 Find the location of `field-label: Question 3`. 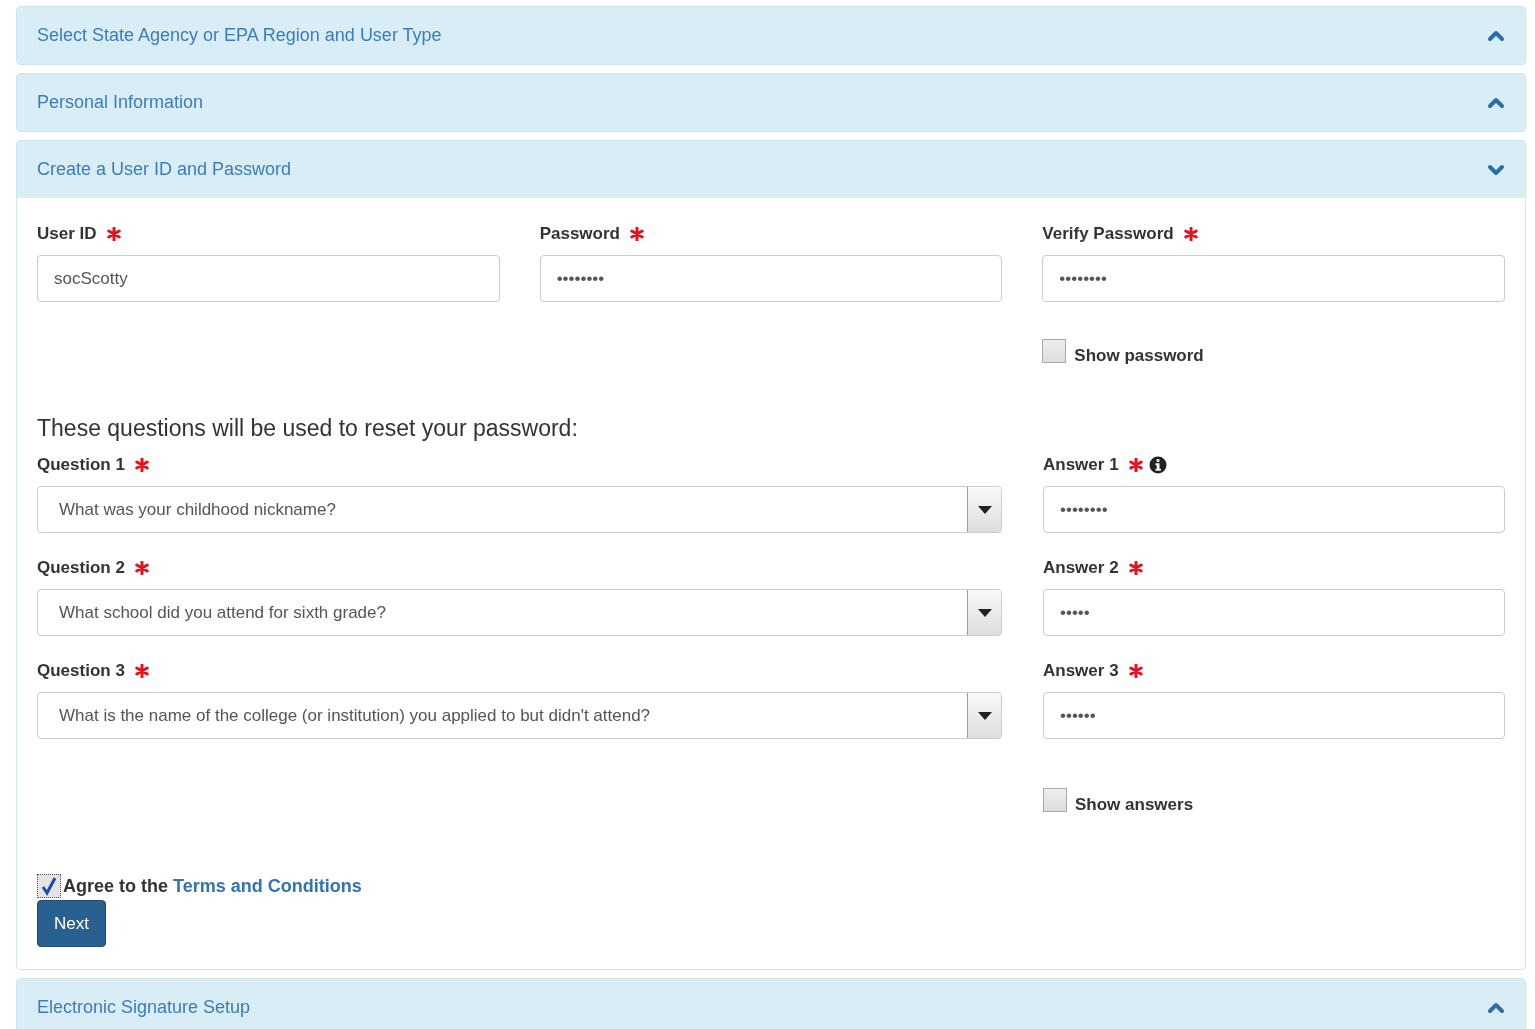

field-label: Question 3 is located at coordinates (81, 671).